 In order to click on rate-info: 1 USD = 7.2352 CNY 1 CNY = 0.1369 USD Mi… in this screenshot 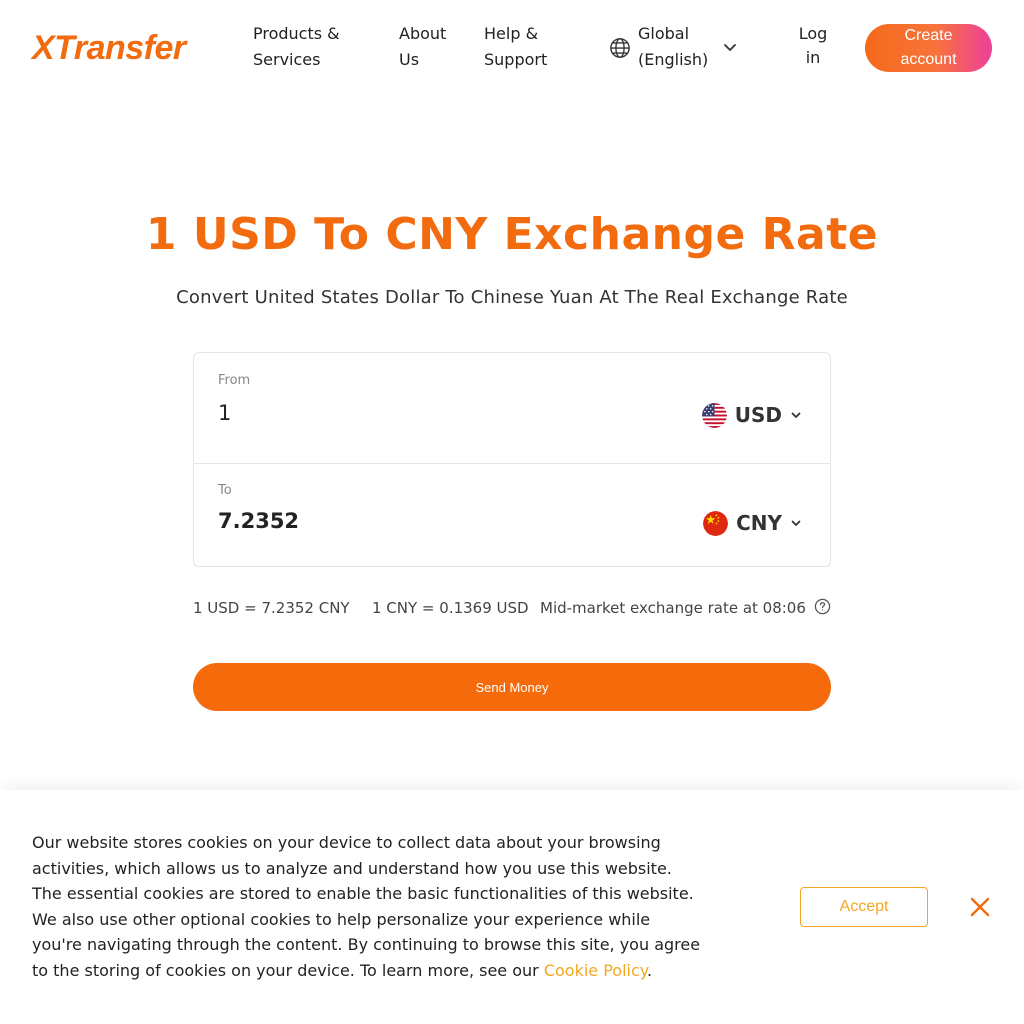, I will do `click(513, 609)`.